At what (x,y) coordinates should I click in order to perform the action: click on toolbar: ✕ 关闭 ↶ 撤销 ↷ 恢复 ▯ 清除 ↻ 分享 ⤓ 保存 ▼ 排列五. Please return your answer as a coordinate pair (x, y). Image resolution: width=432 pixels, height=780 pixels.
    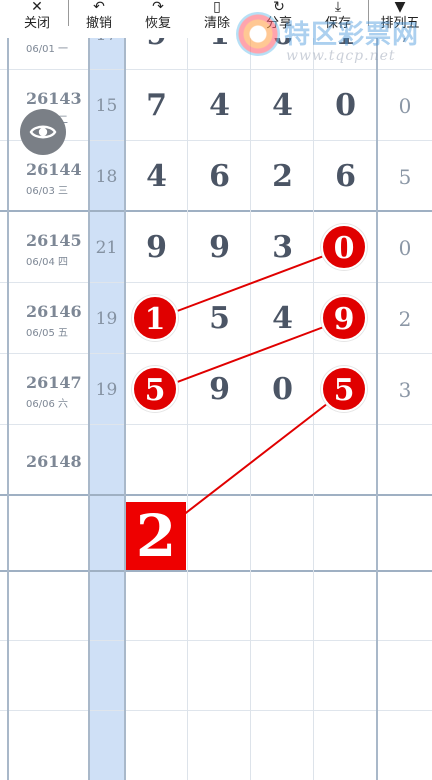
    Looking at the image, I should click on (216, 19).